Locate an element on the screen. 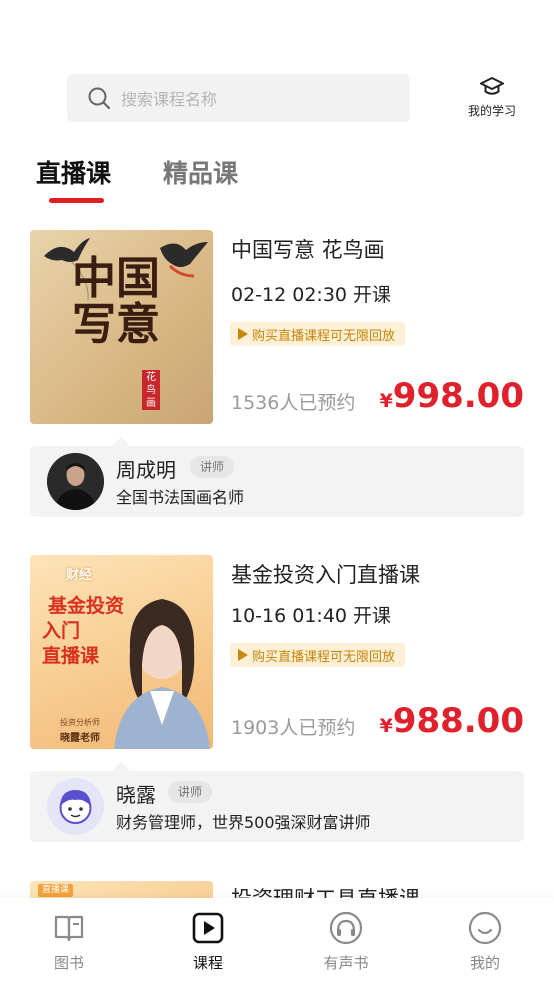  nav-label-me: 我的 is located at coordinates (484, 963).